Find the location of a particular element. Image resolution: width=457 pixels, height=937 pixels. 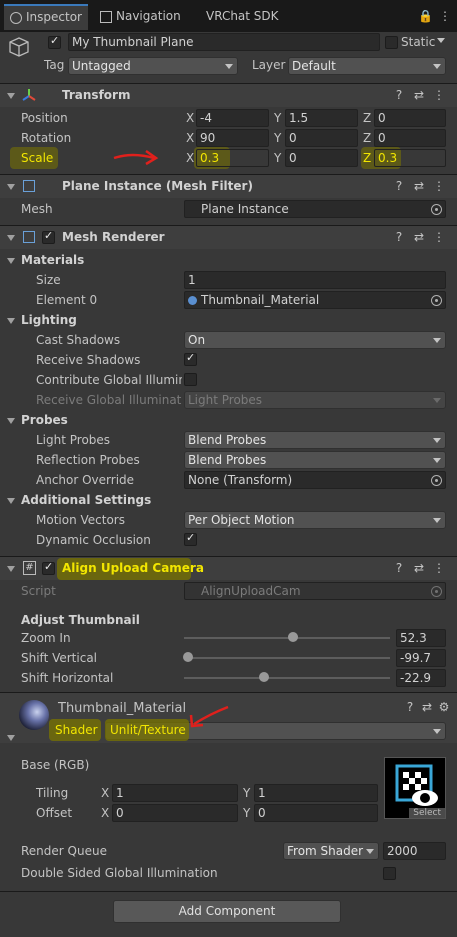

shift-horizontal-field: -22.9 is located at coordinates (421, 678).